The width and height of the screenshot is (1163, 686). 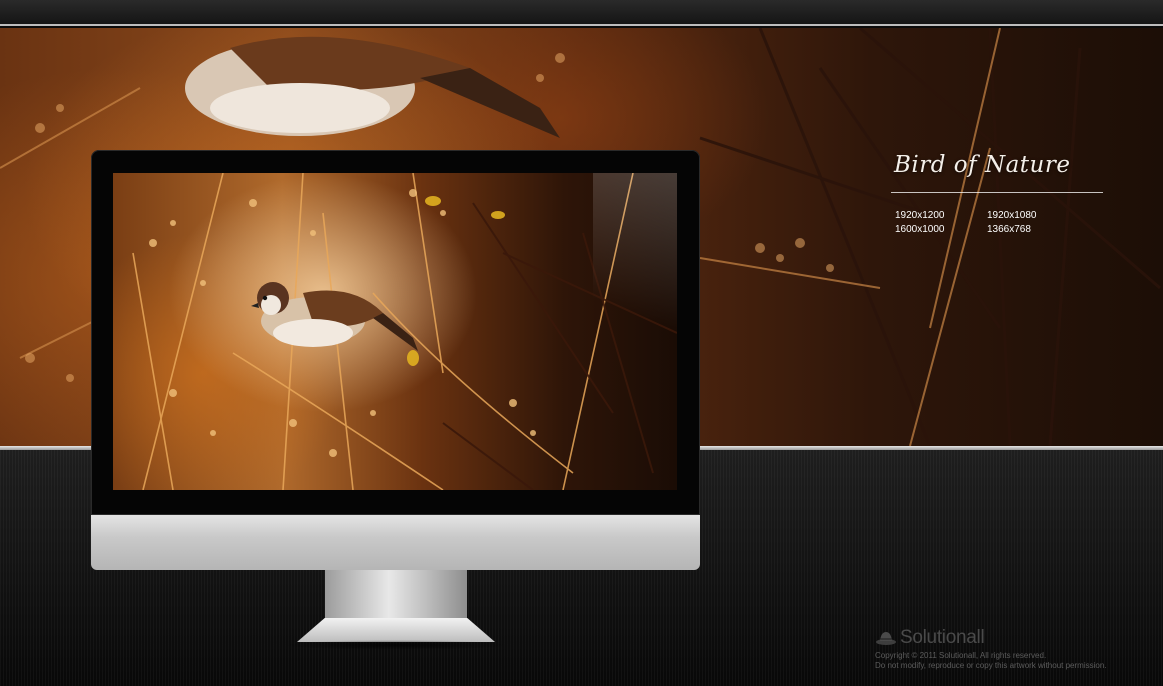 I want to click on resolution-link: 1600x1000, so click(x=941, y=229).